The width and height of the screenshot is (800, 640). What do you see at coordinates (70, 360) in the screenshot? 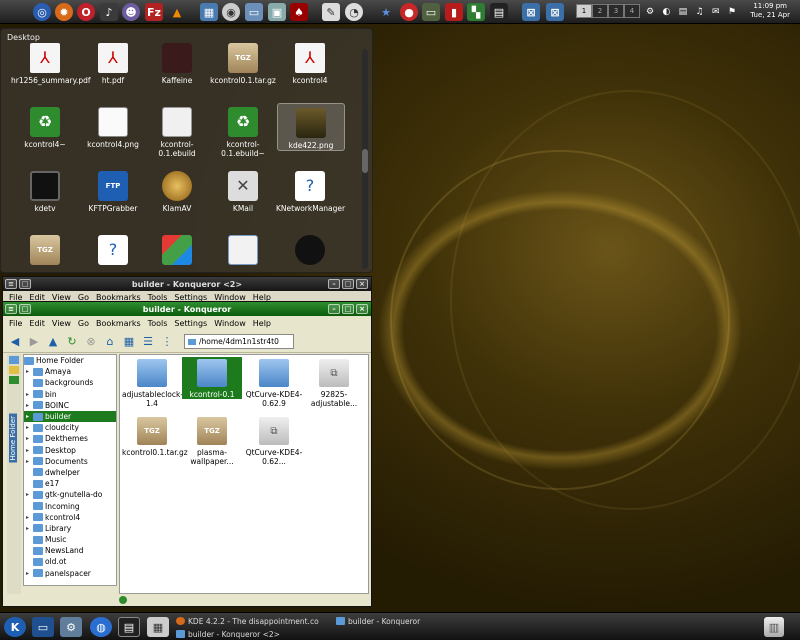
I see `tree-root: Home Folder` at bounding box center [70, 360].